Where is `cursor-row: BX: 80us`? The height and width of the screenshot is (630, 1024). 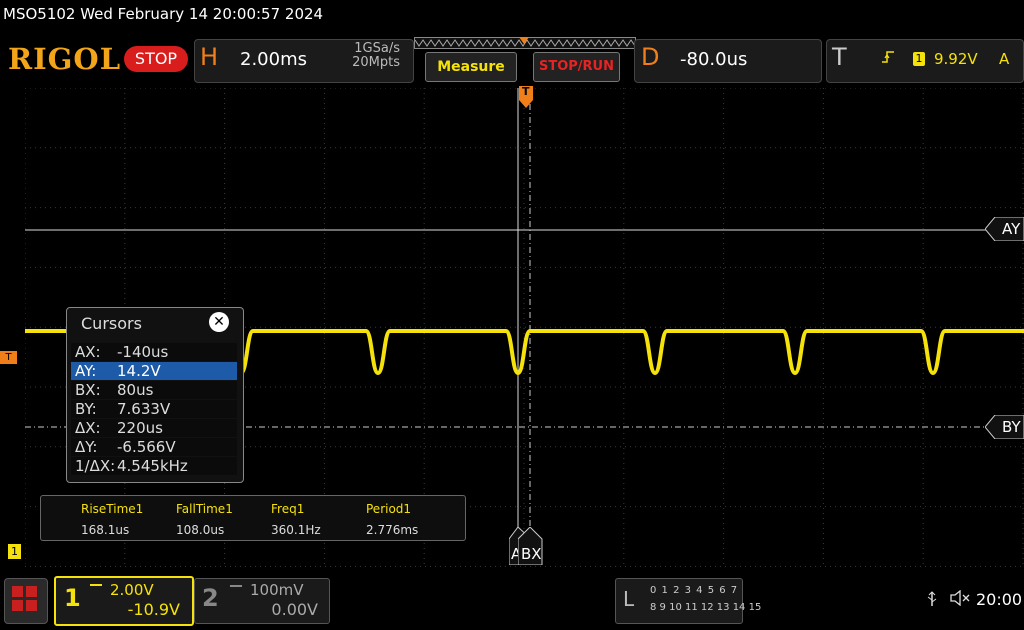
cursor-row: BX: 80us is located at coordinates (154, 390).